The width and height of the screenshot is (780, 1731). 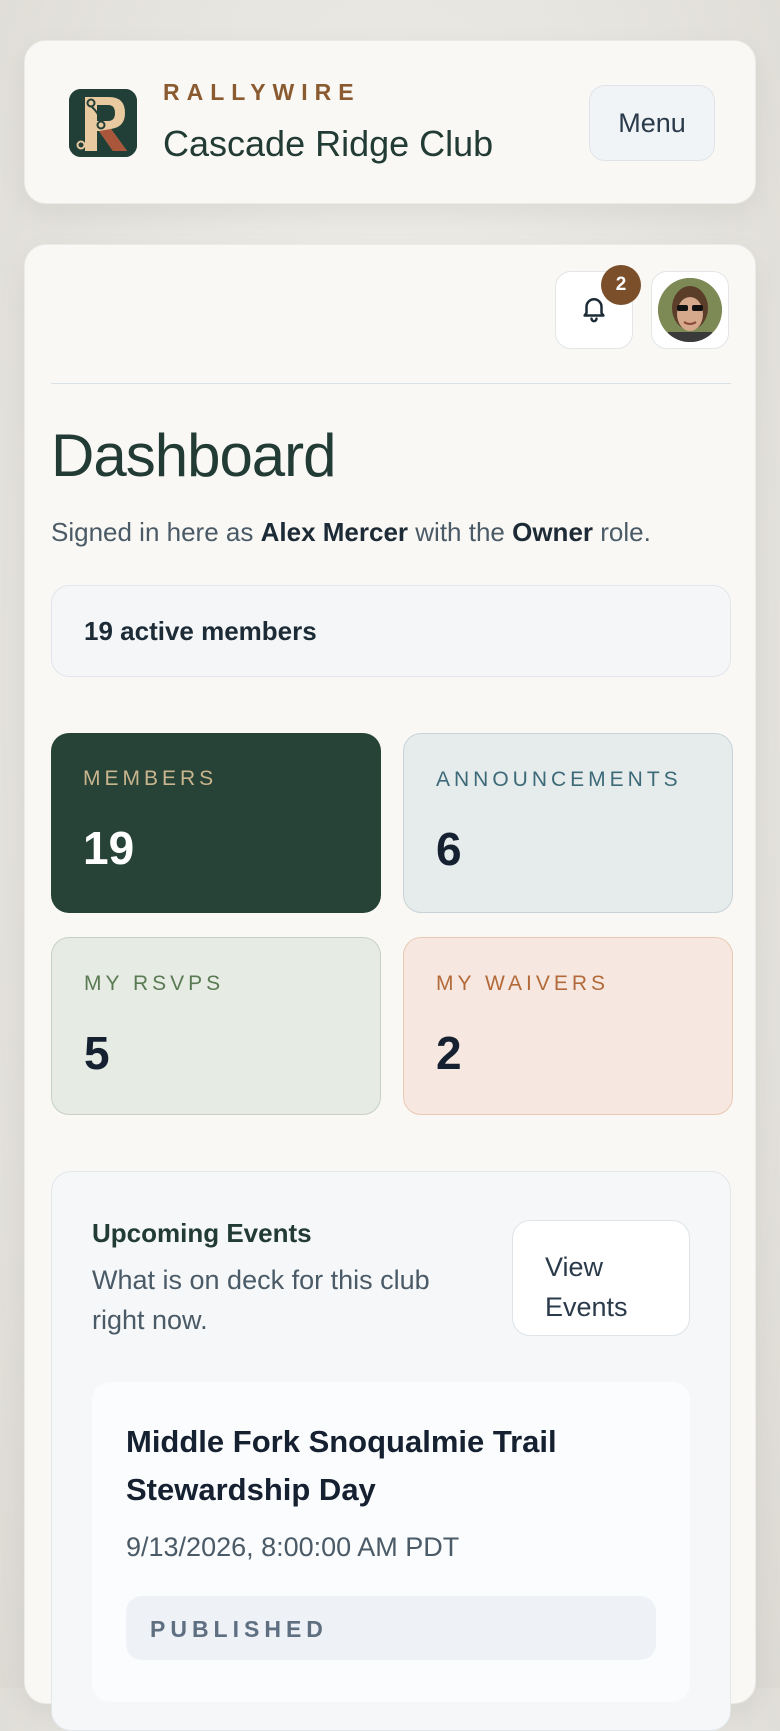 I want to click on status-text: PUBLISHED, so click(x=239, y=1629).